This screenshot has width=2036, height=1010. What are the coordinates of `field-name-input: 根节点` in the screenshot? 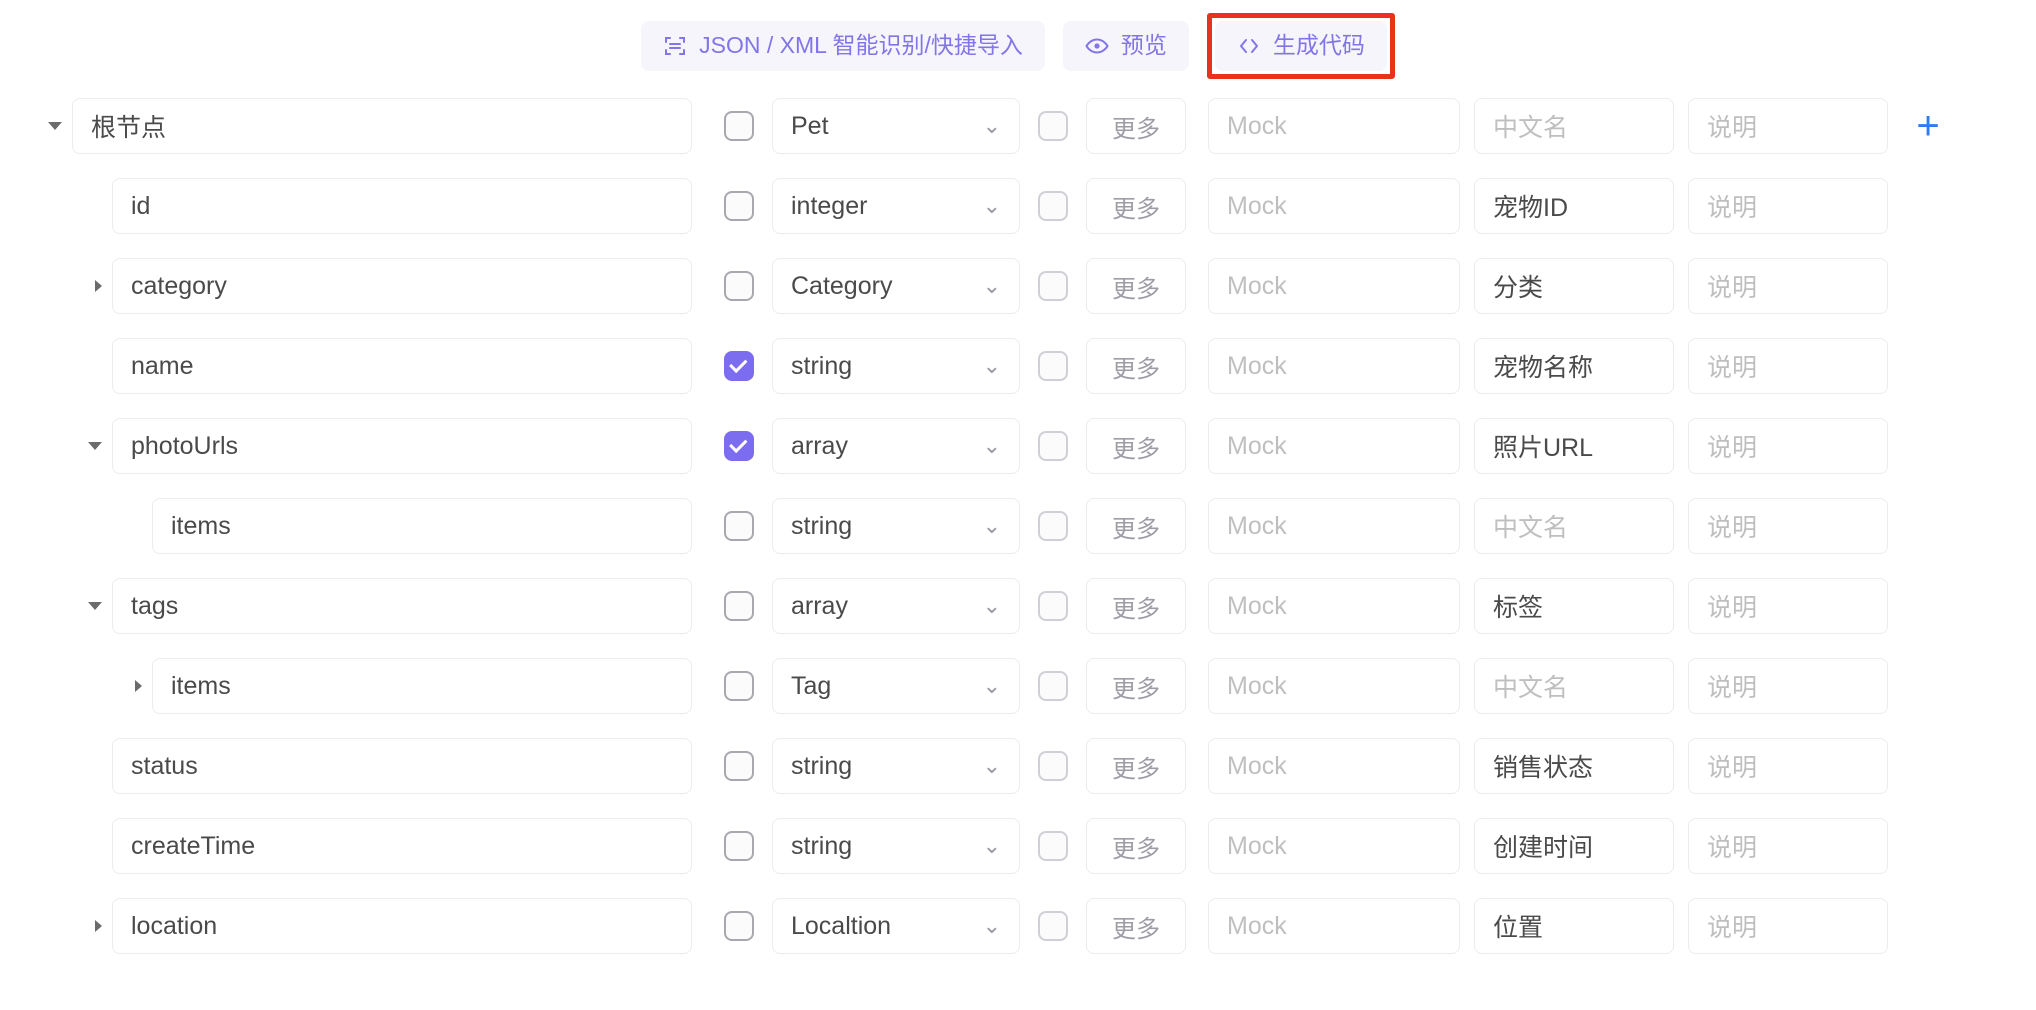 It's located at (382, 126).